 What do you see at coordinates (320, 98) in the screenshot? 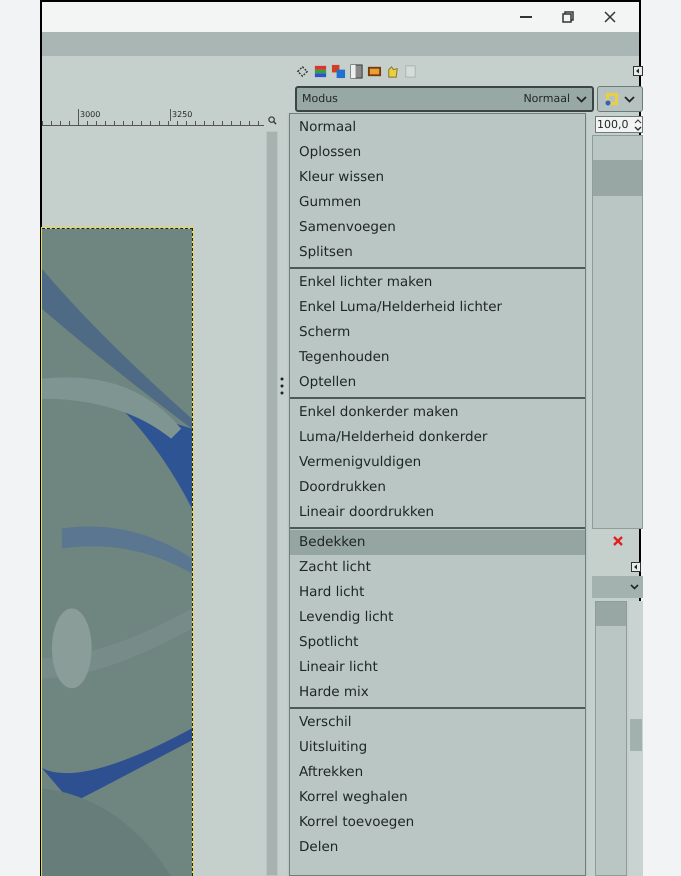
I see `mode-label: Modus` at bounding box center [320, 98].